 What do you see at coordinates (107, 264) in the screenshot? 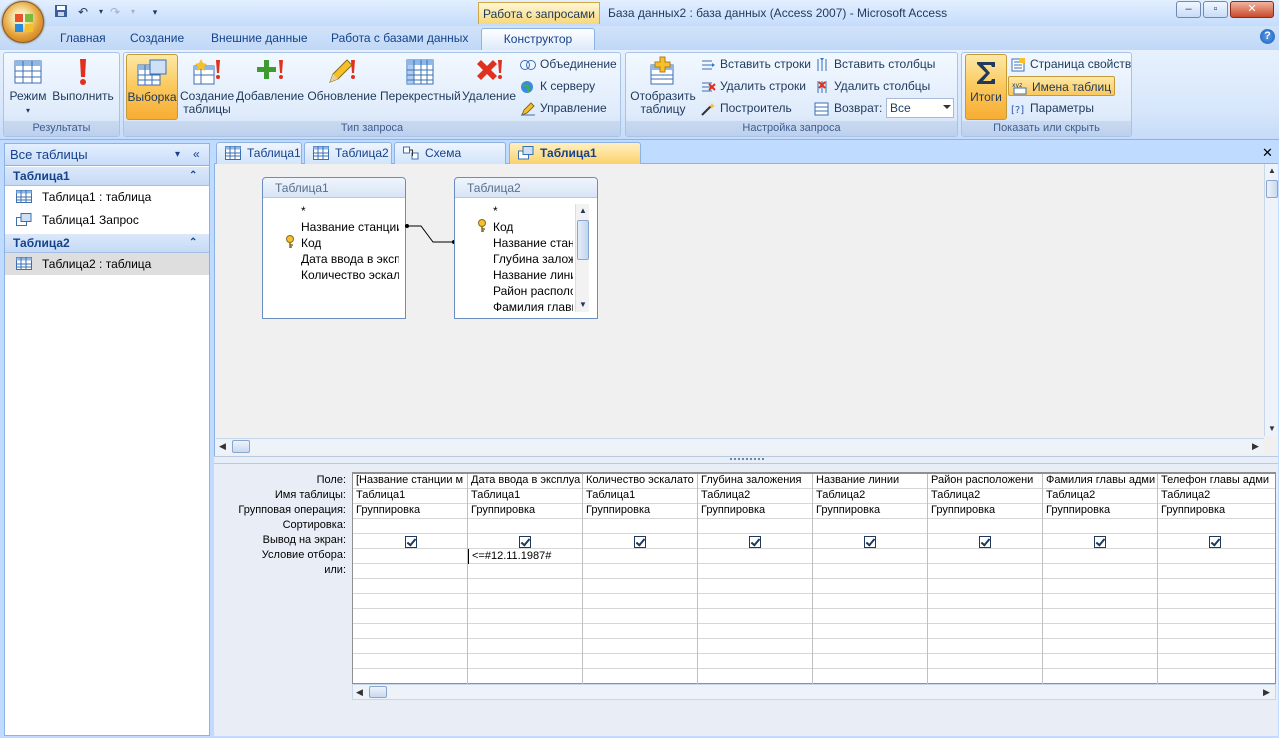
I see `nav-item-table2: Таблица2 : таблица` at bounding box center [107, 264].